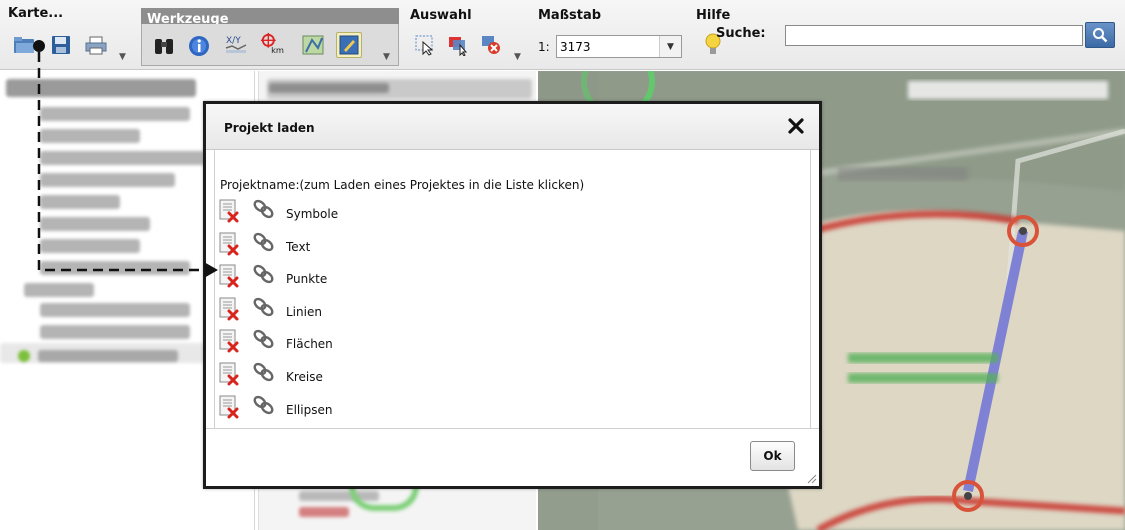 Image resolution: width=1125 pixels, height=530 pixels. Describe the element at coordinates (570, 15) in the screenshot. I see `group-label-scale: Maßstab` at that location.